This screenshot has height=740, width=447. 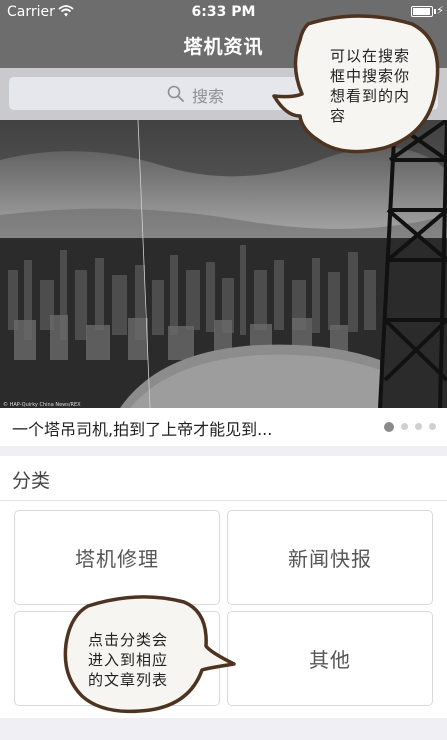 I want to click on search-tip-callout: 可以在搜索 框中搜索你 想看到的内 容, so click(x=358, y=86).